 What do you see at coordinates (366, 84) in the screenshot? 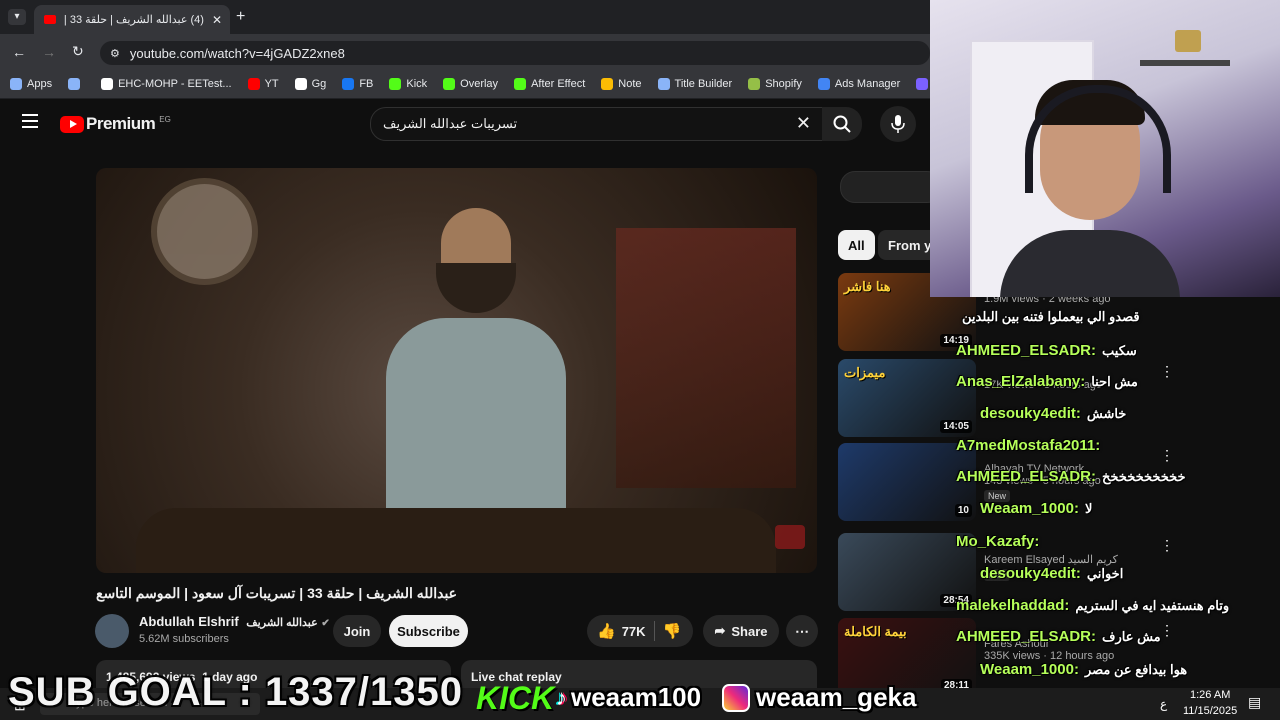
I see `bookmark-label: FB` at bounding box center [366, 84].